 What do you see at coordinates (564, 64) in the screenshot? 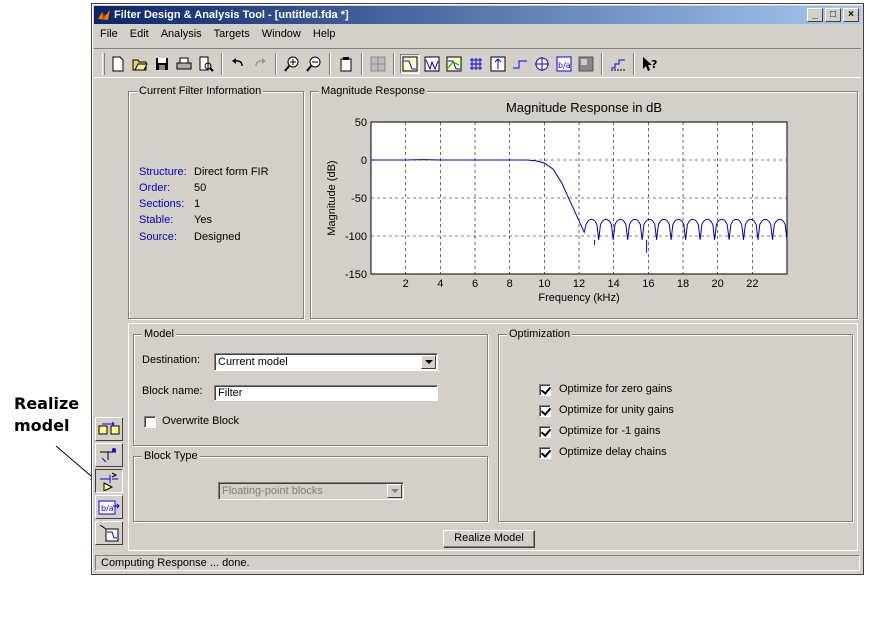
I see `filter-coefficients-button: b/a` at bounding box center [564, 64].